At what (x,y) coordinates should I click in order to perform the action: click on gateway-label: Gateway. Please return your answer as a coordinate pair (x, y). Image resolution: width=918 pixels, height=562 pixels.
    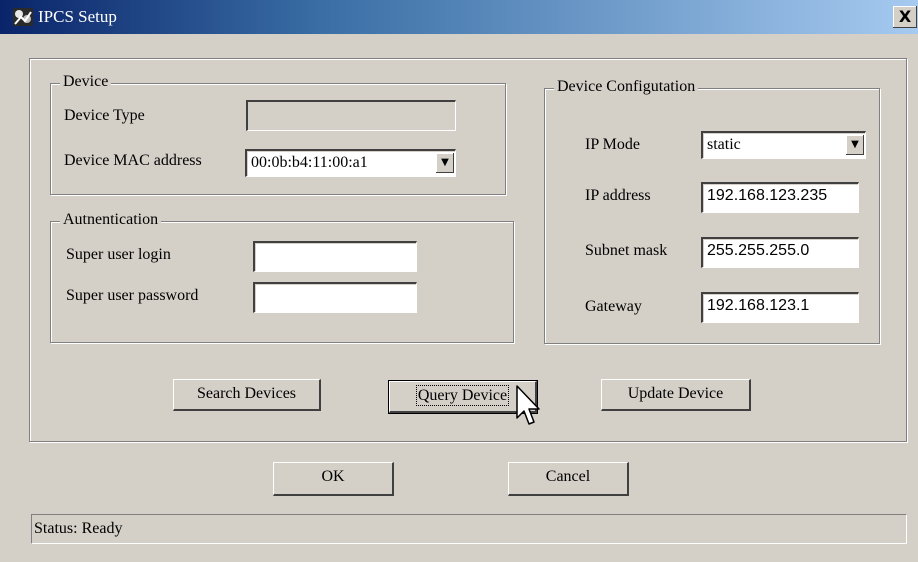
    Looking at the image, I should click on (613, 306).